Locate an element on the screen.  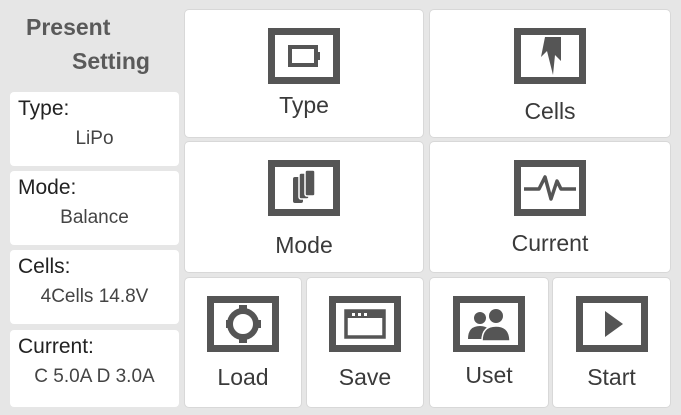
waveform-icon is located at coordinates (550, 188).